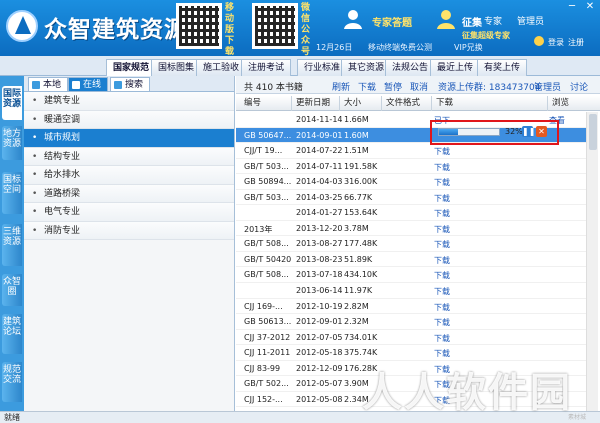 Image resolution: width=600 pixels, height=423 pixels. Describe the element at coordinates (319, 182) in the screenshot. I see `cell-date: 2014-04-03` at that location.